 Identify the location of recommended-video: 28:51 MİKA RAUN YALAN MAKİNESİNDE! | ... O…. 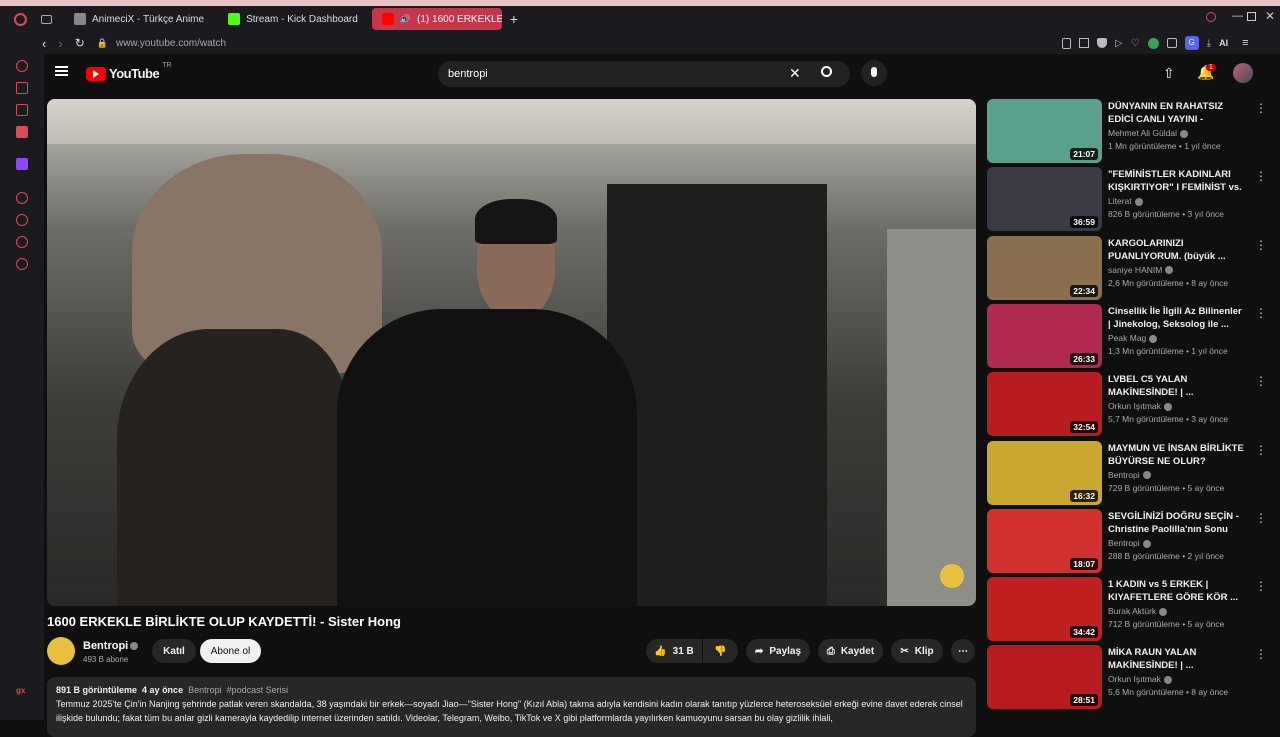
(1132, 677).